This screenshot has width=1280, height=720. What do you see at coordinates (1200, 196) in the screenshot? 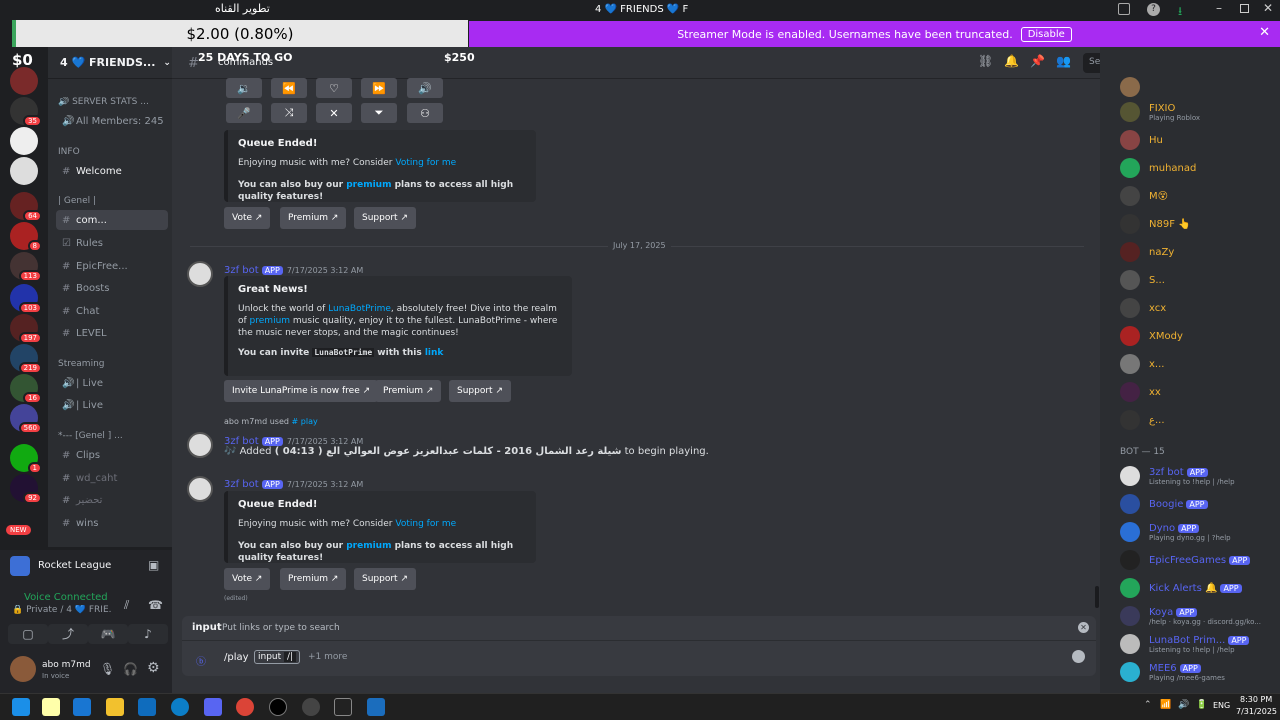
I see `member-item: M😵` at bounding box center [1200, 196].